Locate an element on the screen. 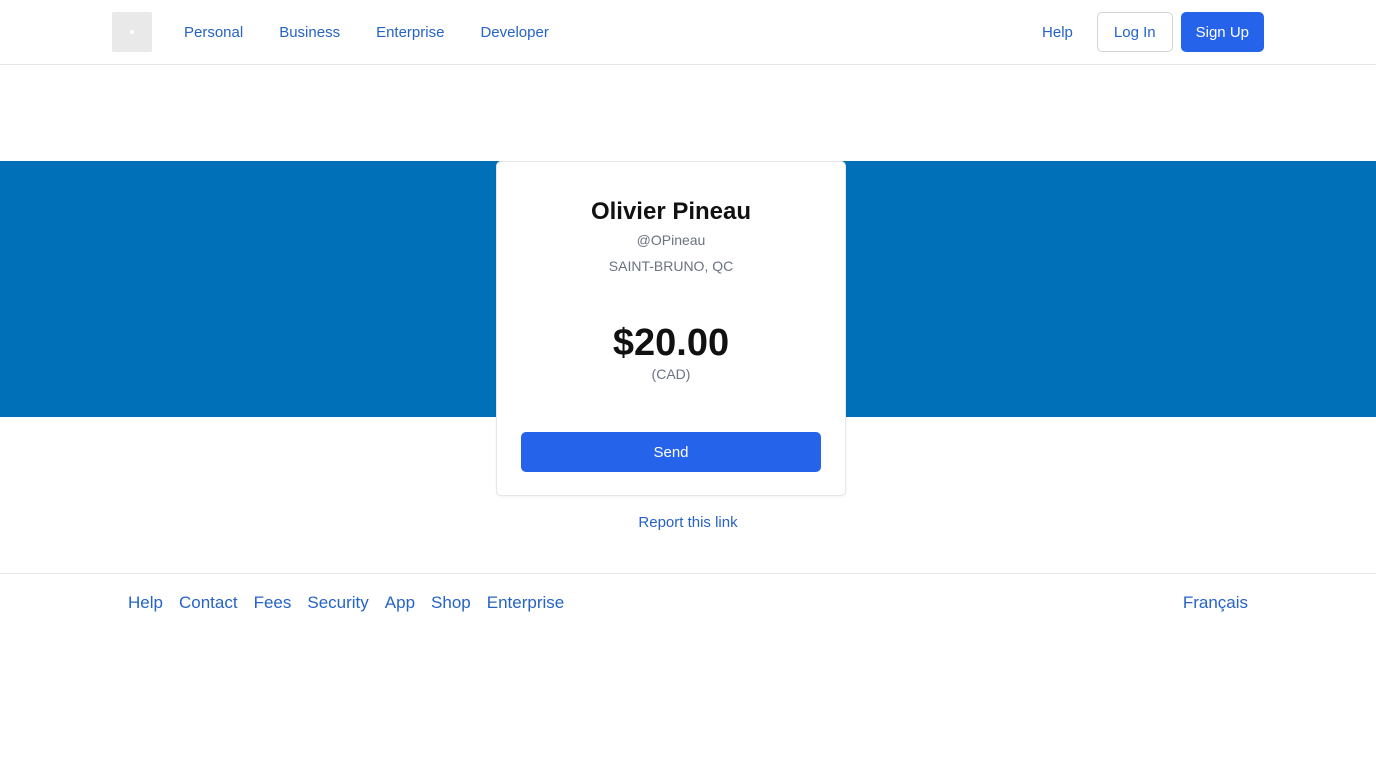 This screenshot has width=1376, height=768. logo is located at coordinates (132, 32).